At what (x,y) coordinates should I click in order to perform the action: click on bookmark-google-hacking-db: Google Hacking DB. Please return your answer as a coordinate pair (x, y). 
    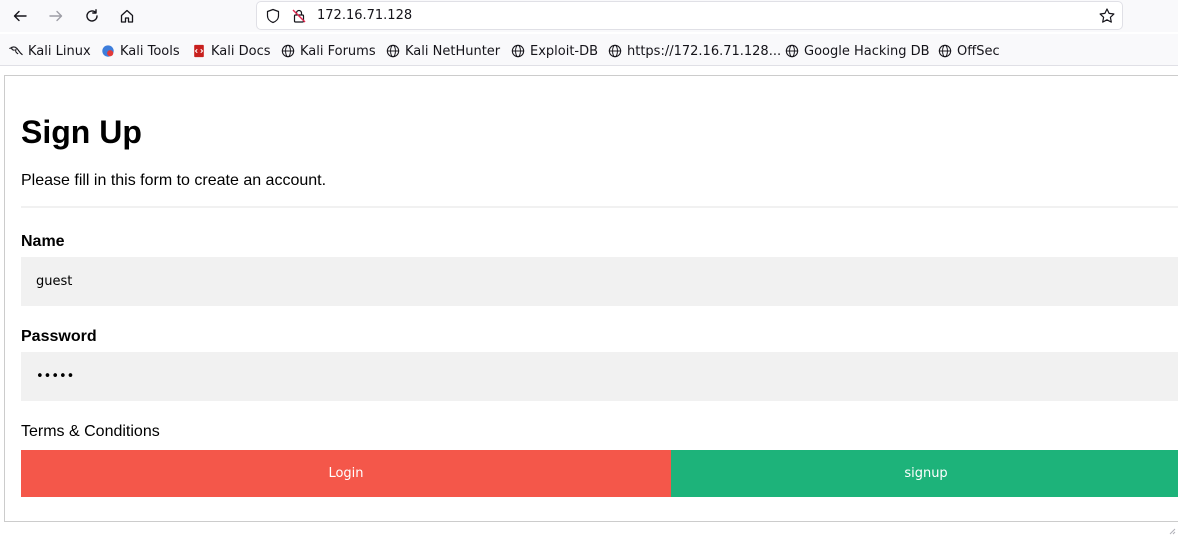
    Looking at the image, I should click on (857, 51).